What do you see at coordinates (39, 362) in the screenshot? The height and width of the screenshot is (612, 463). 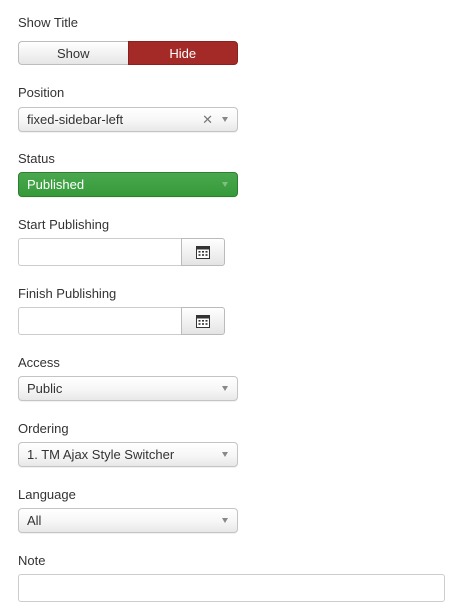 I see `access-label: Access` at bounding box center [39, 362].